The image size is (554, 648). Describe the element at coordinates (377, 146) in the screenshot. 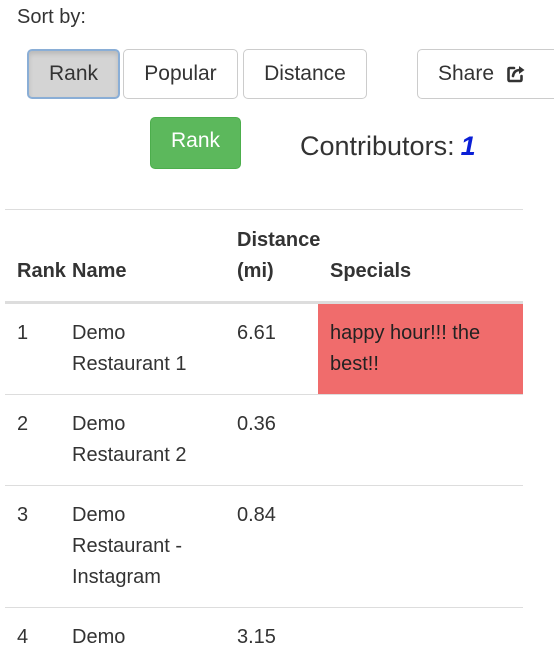

I see `contributors-label: Contributors:` at that location.